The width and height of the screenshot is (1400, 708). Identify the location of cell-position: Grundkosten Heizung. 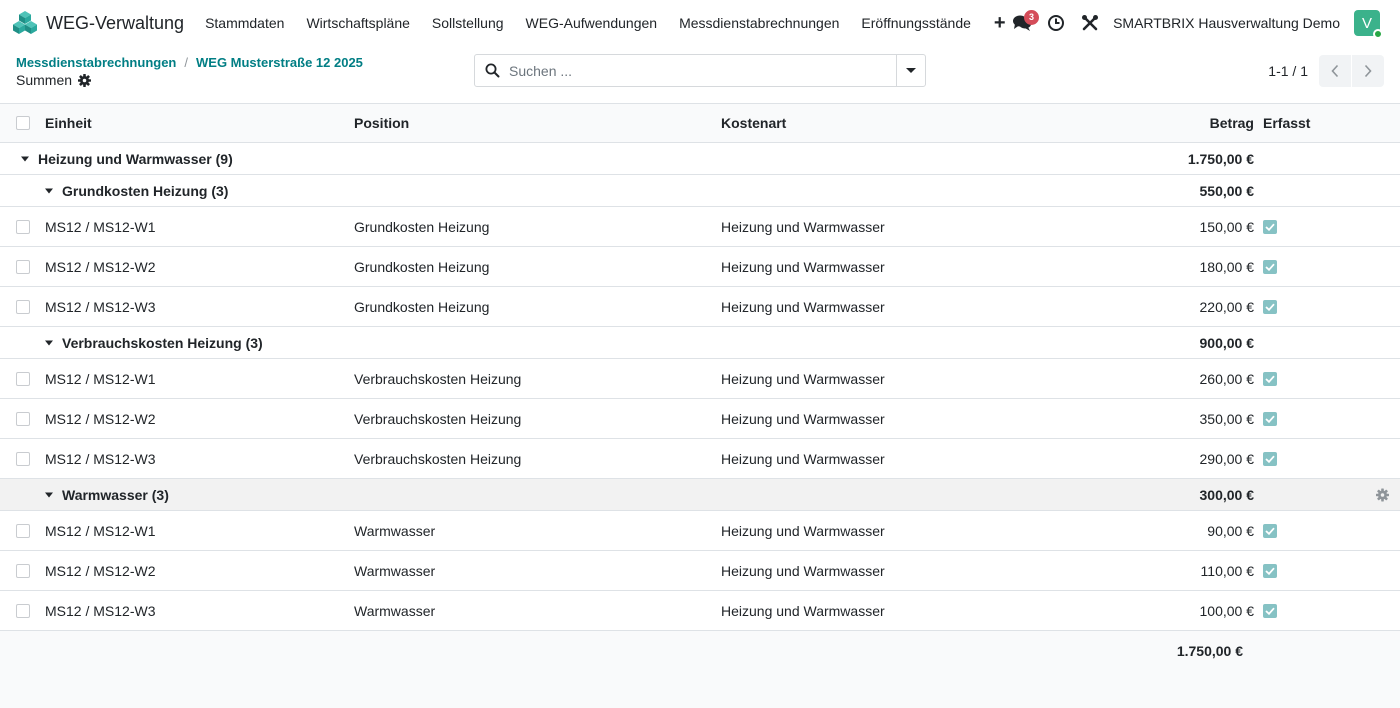
(422, 306).